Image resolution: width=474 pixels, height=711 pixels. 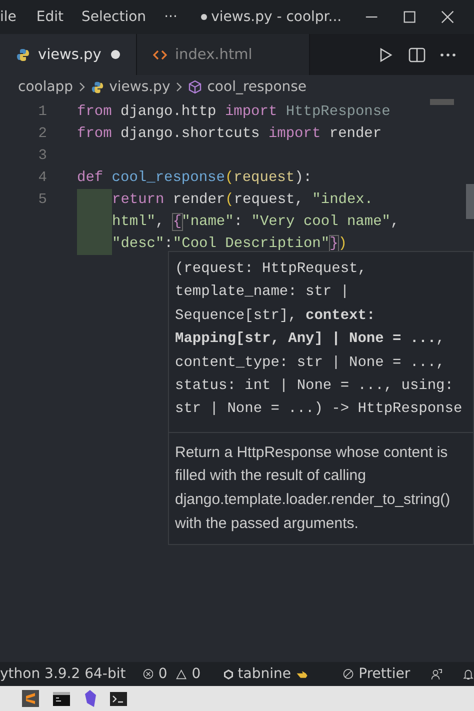 I want to click on warning-icon, so click(x=181, y=674).